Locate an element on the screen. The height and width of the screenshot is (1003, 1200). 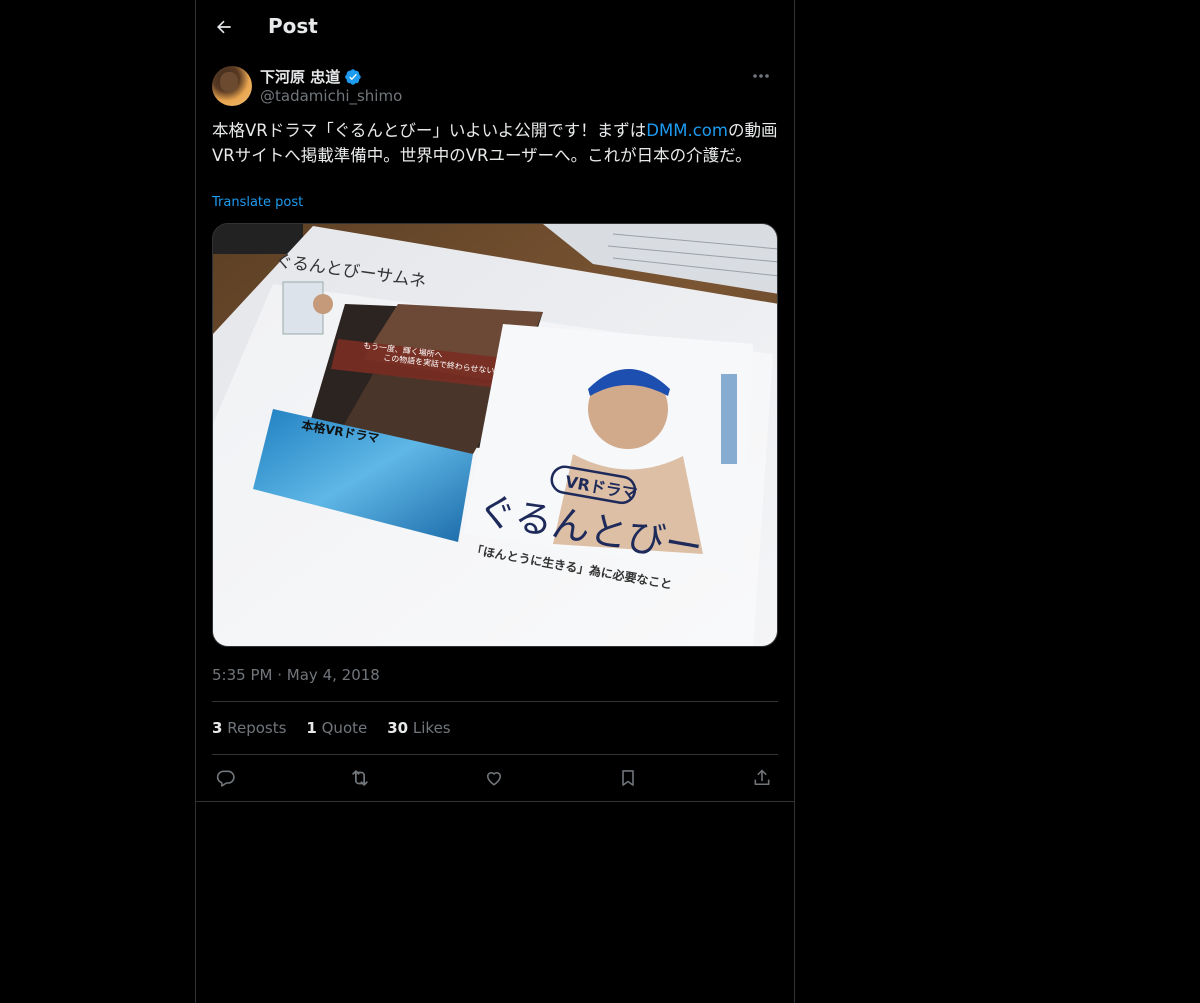
post-date: May 4, 2018 is located at coordinates (333, 675).